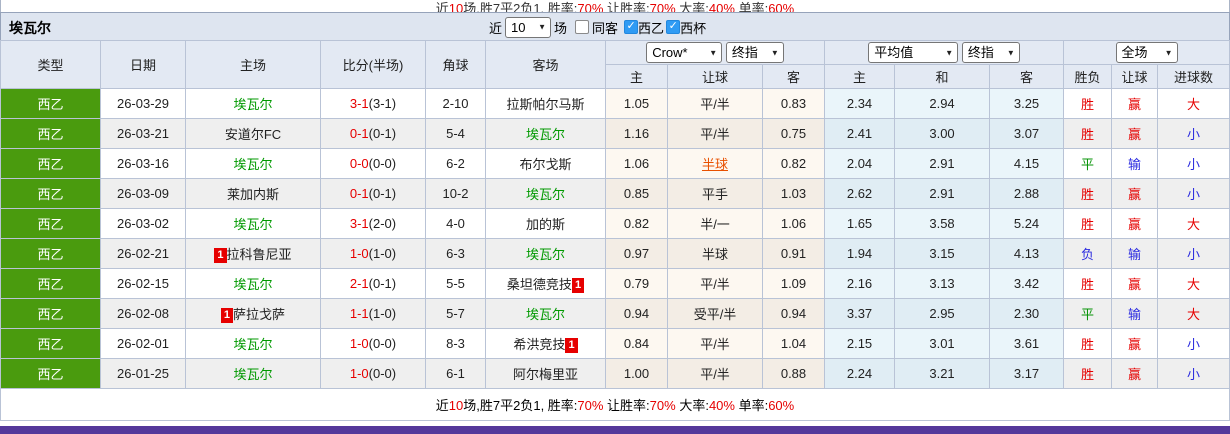 Image resolution: width=1230 pixels, height=434 pixels. What do you see at coordinates (1135, 76) in the screenshot?
I see `col-header-let: 让球` at bounding box center [1135, 76].